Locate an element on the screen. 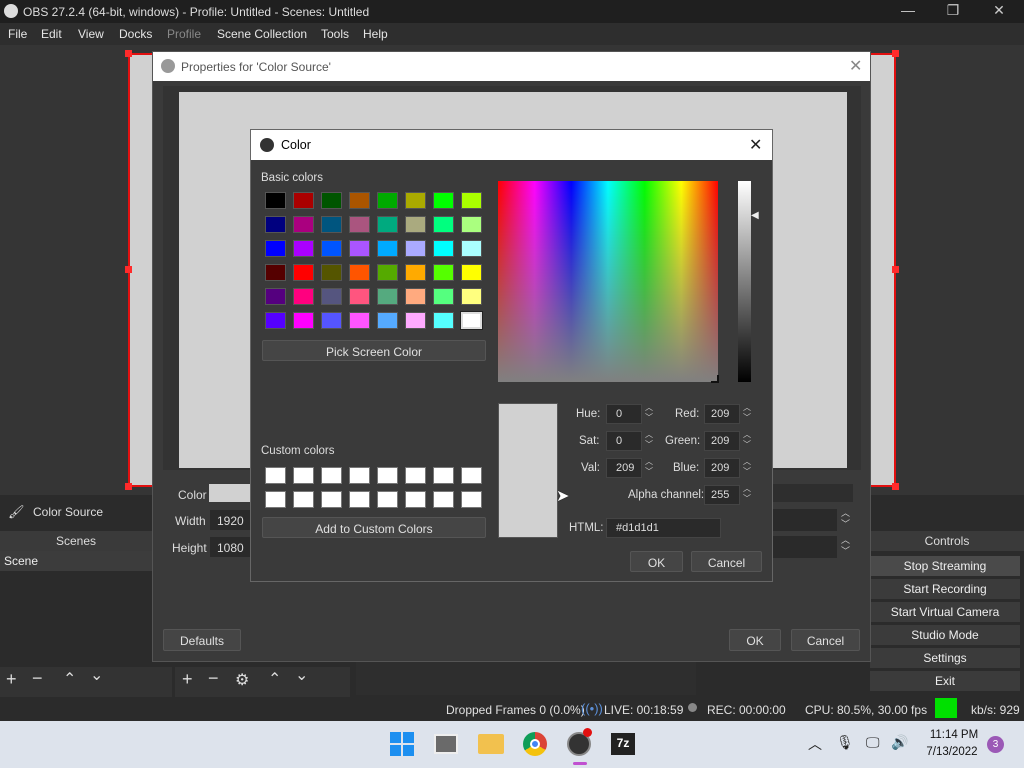 Image resolution: width=1024 pixels, height=768 pixels. clock-date: 7/13/2022 is located at coordinates (952, 752).